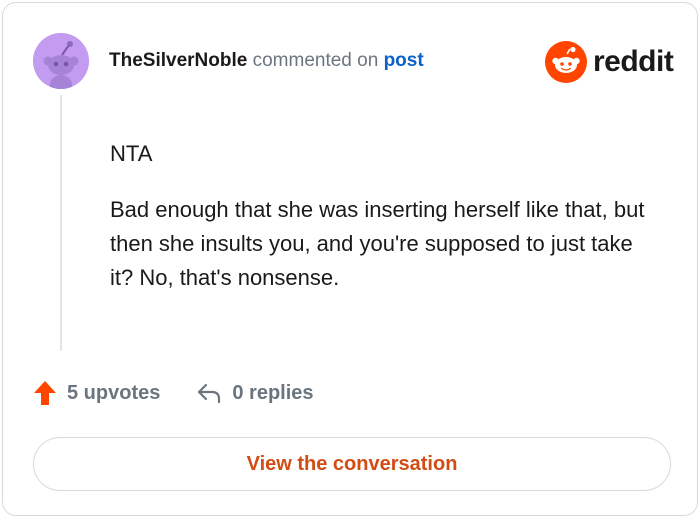  What do you see at coordinates (173, 393) in the screenshot?
I see `comment-actions: 5 upvotes 0 replies` at bounding box center [173, 393].